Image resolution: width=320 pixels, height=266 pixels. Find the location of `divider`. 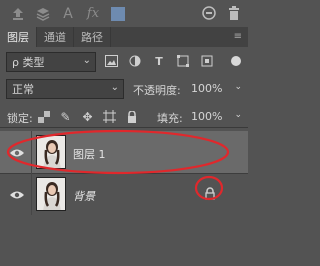

divider is located at coordinates (124, 127).